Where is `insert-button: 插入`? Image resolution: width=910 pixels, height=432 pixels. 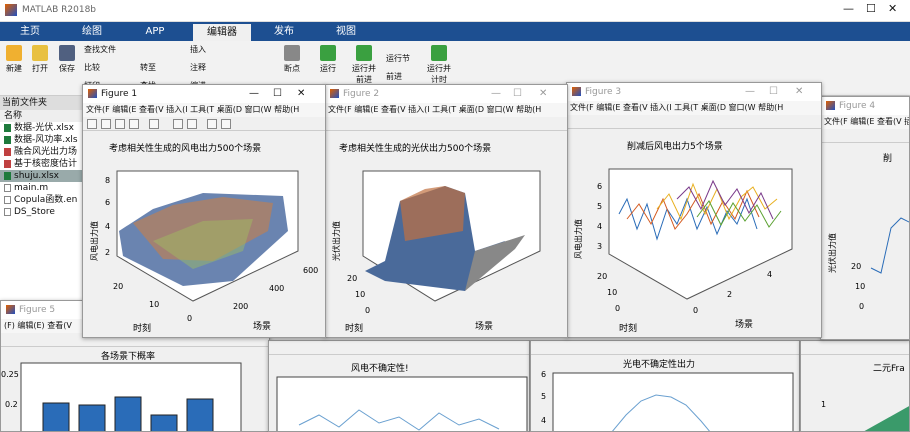 insert-button: 插入 is located at coordinates (205, 49).